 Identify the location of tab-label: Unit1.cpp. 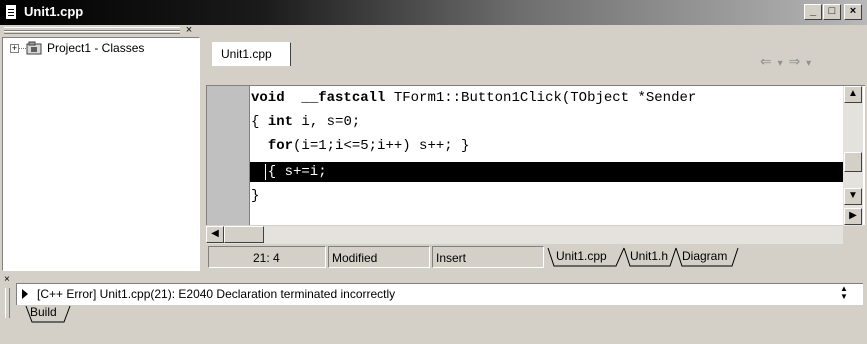
(246, 54).